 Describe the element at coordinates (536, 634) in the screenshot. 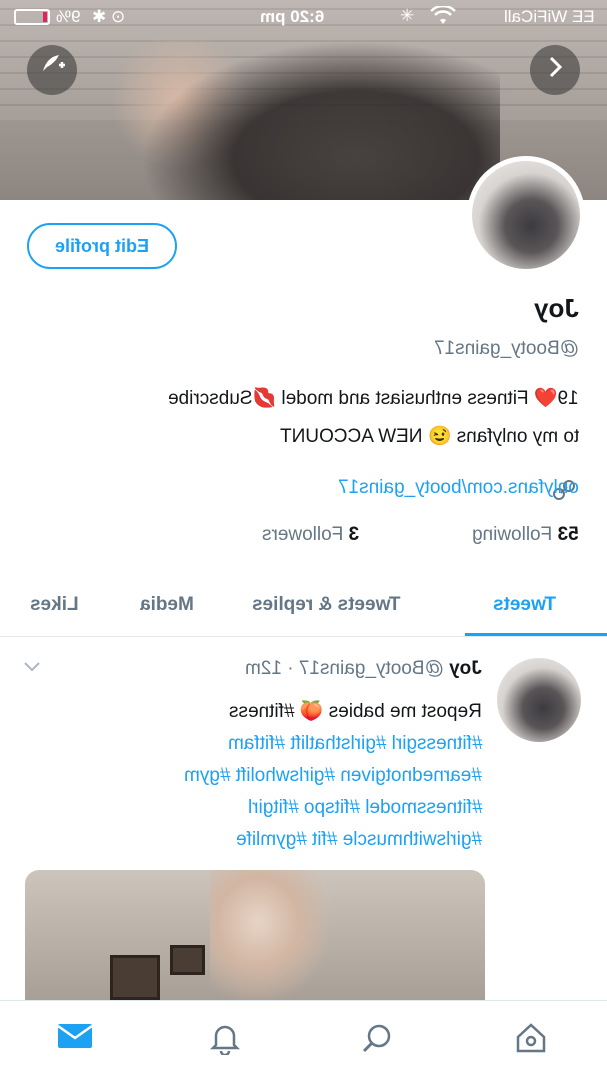

I see `active-tab-indicator` at that location.